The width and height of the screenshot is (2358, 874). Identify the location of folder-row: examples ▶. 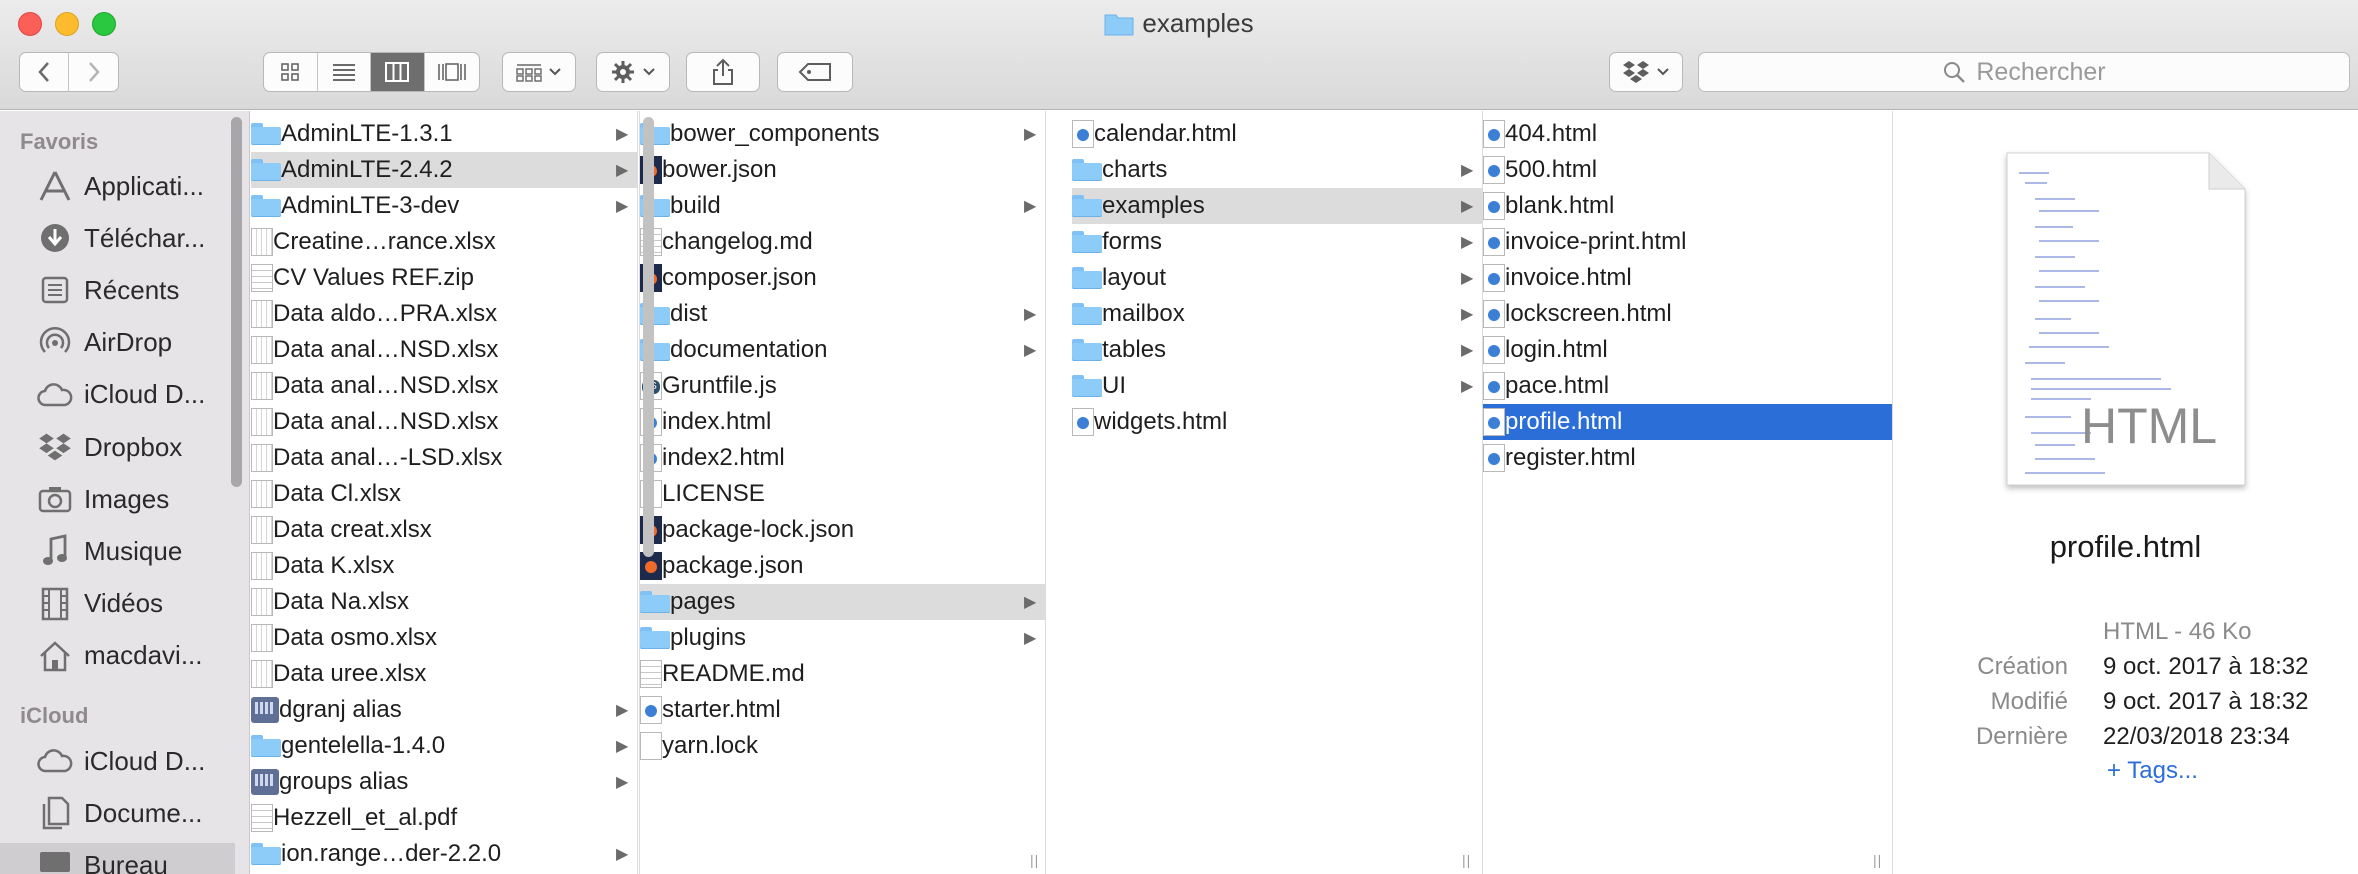
(1277, 206).